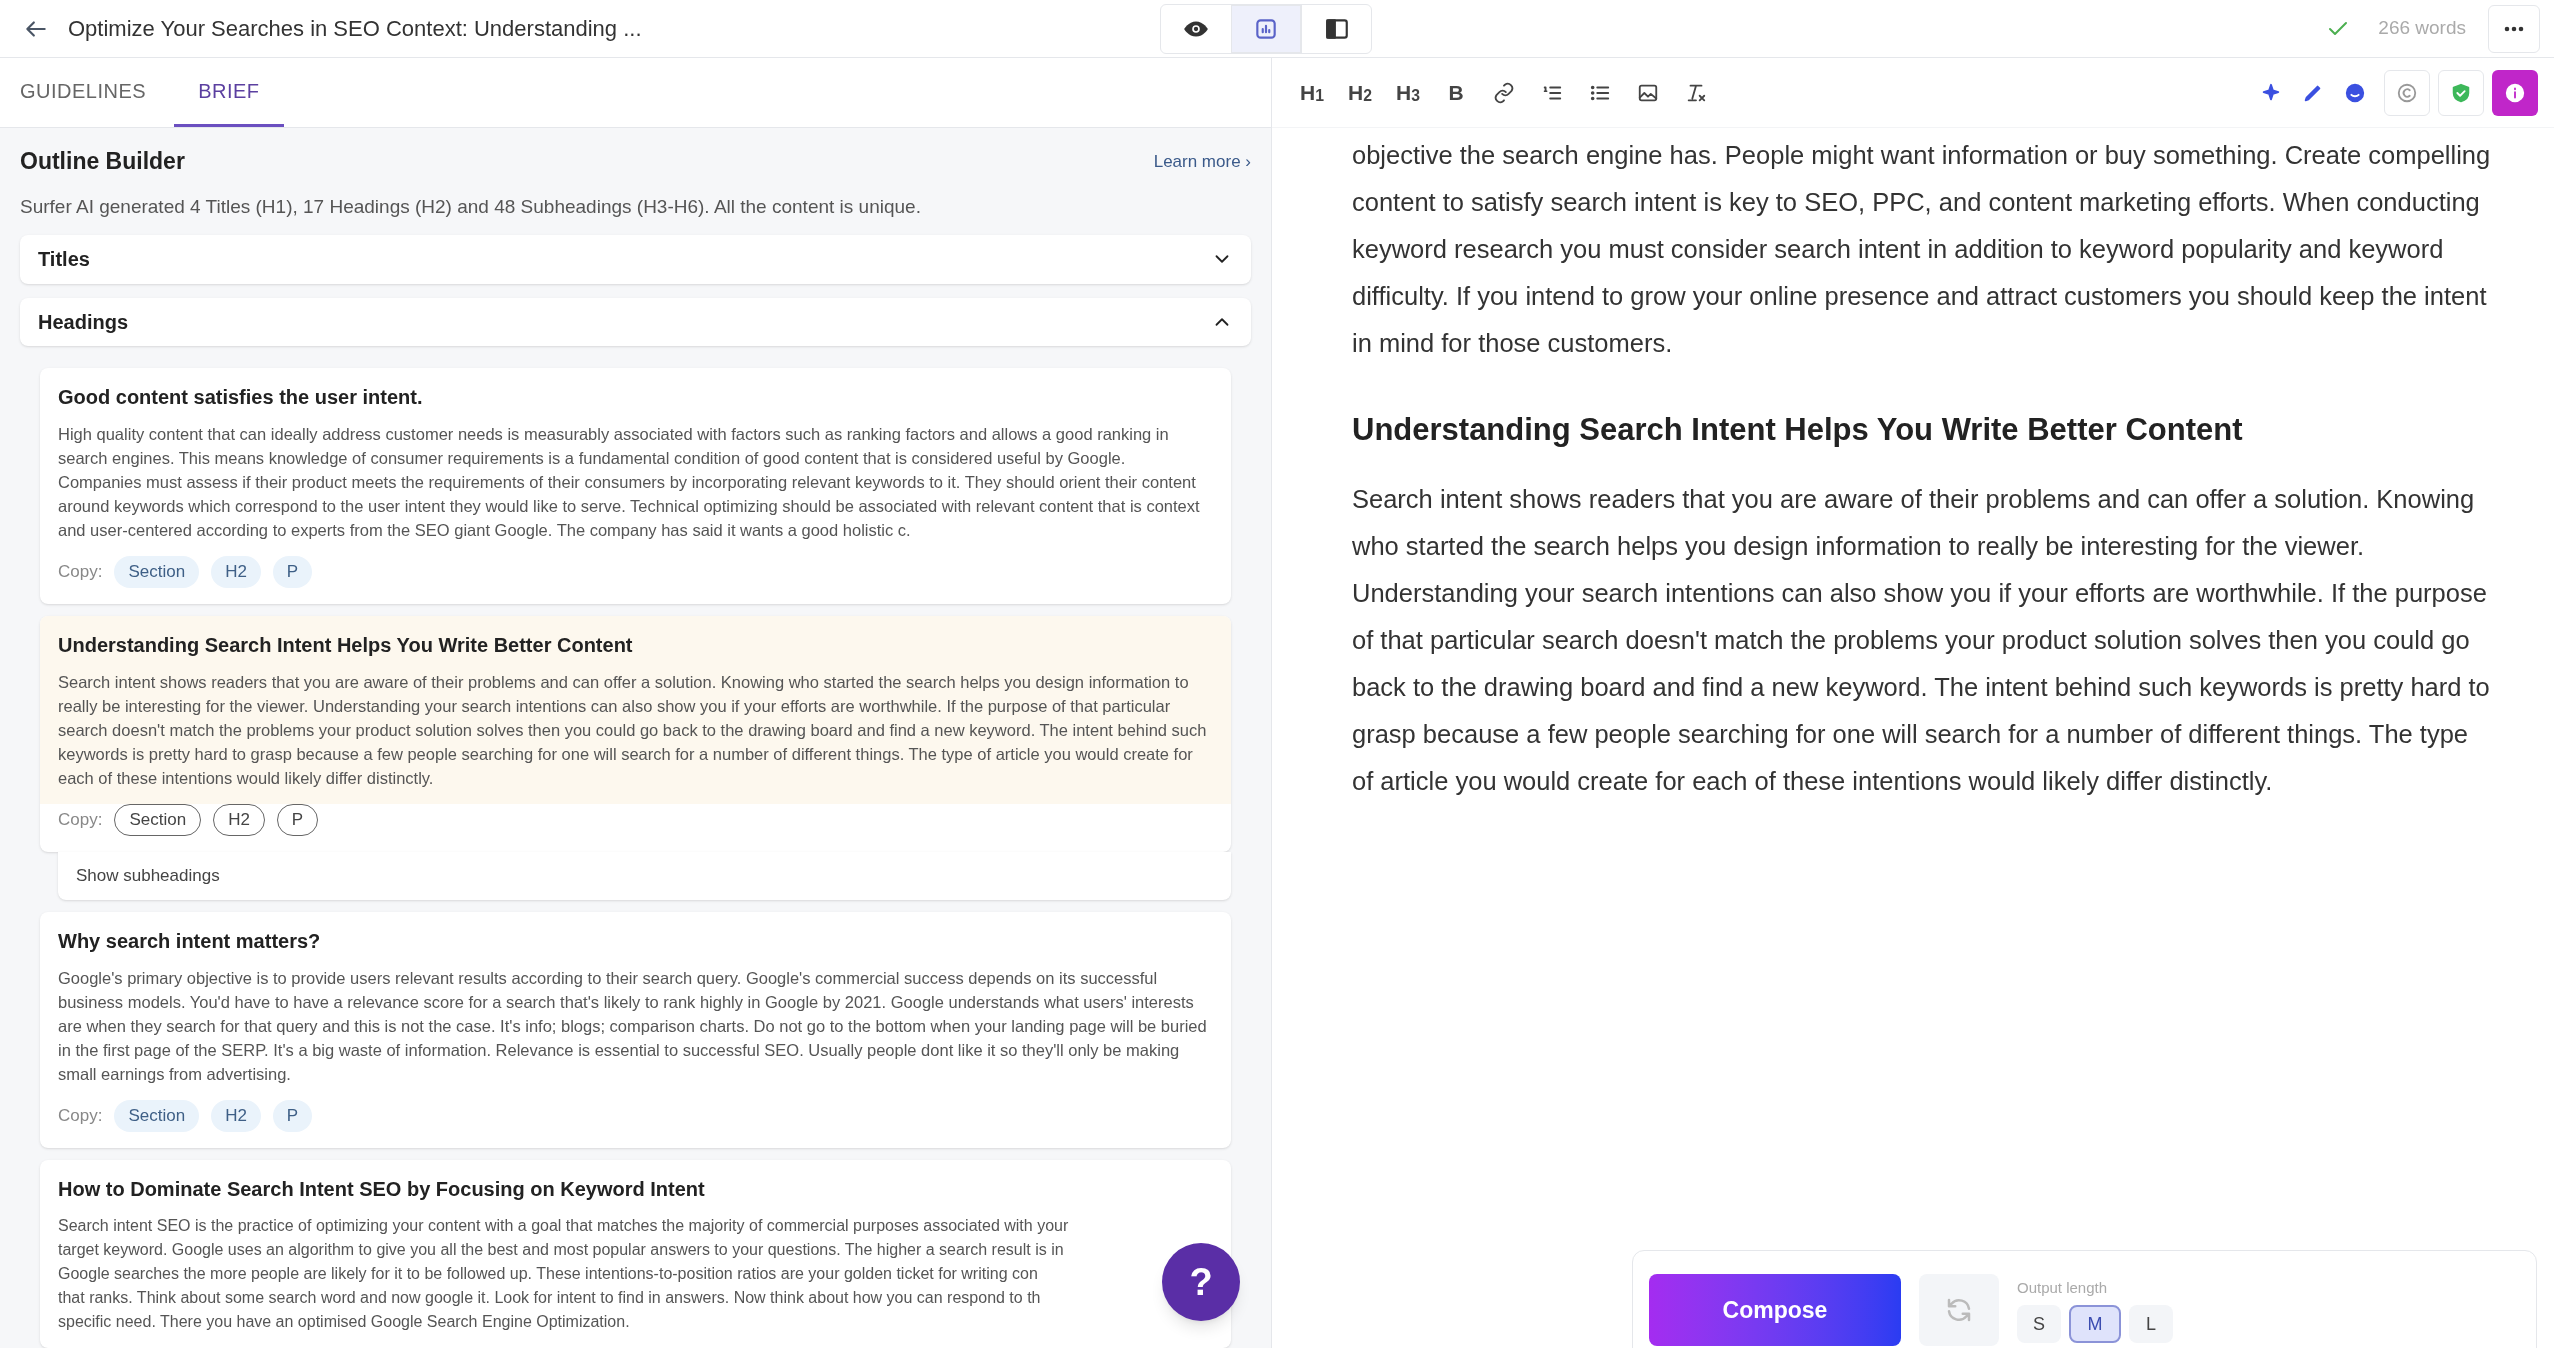 This screenshot has height=1348, width=2554. Describe the element at coordinates (1312, 92) in the screenshot. I see `format-button: H$_{1}$` at that location.